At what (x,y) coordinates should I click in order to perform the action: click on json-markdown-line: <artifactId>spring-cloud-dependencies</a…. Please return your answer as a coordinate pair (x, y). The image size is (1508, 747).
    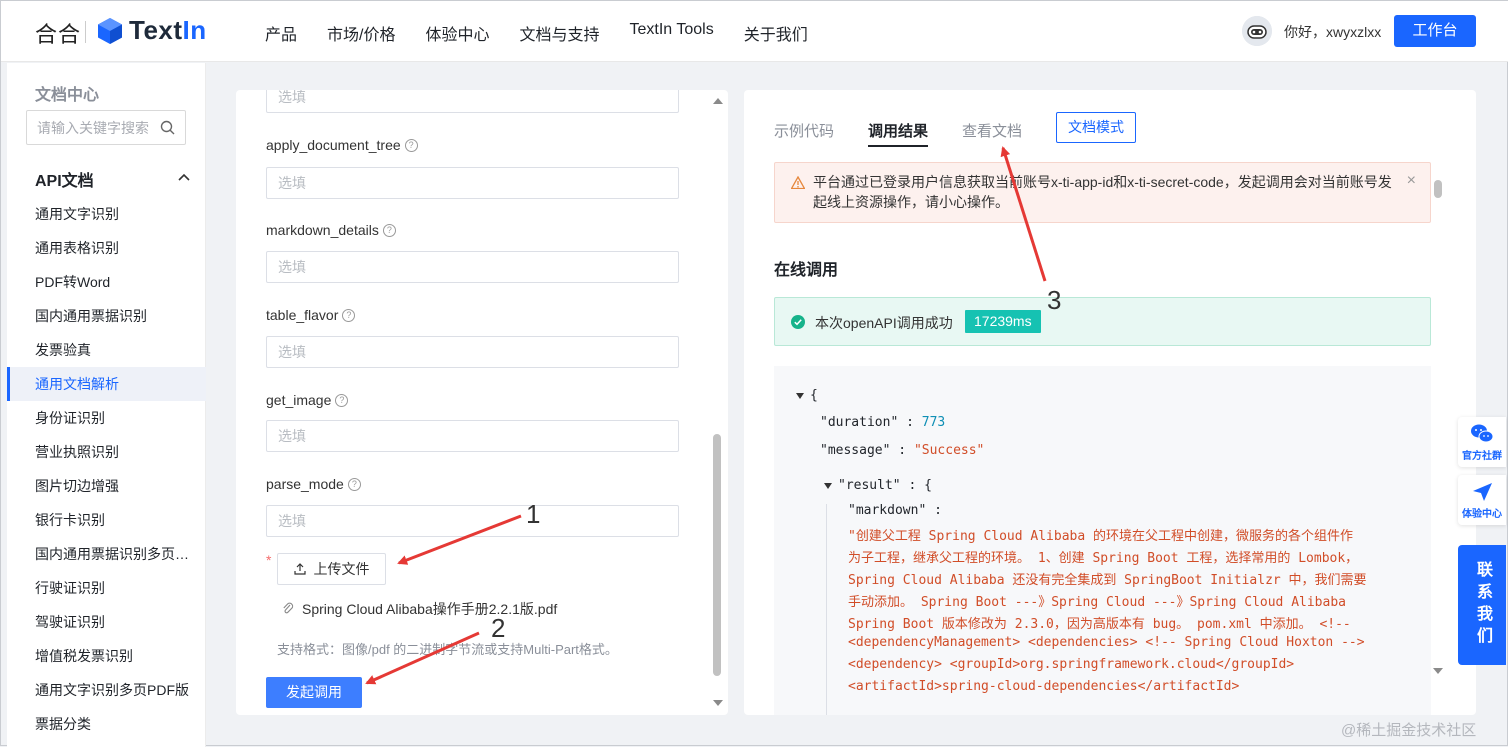
    Looking at the image, I should click on (1044, 686).